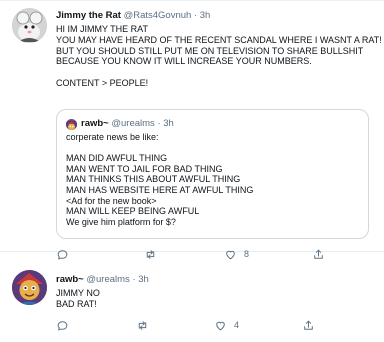  What do you see at coordinates (226, 325) in the screenshot?
I see `like-button: 4` at bounding box center [226, 325].